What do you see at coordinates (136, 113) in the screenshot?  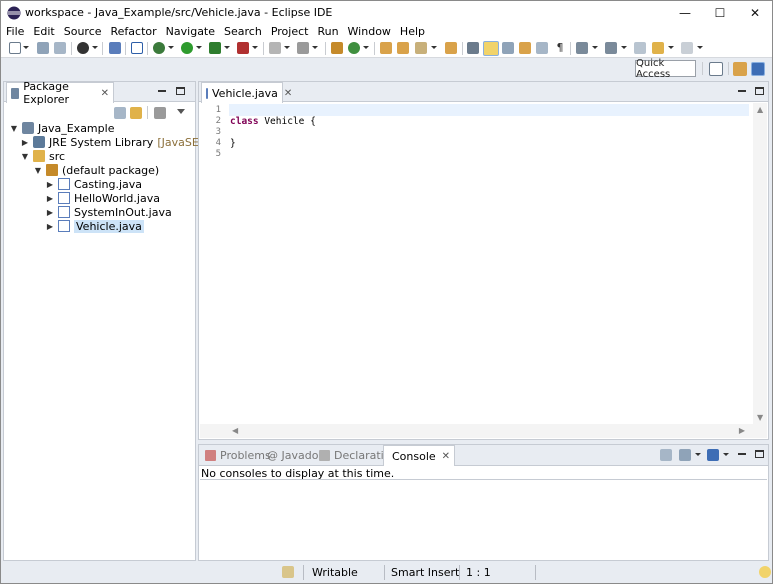 I see `link-with-editor-icon` at bounding box center [136, 113].